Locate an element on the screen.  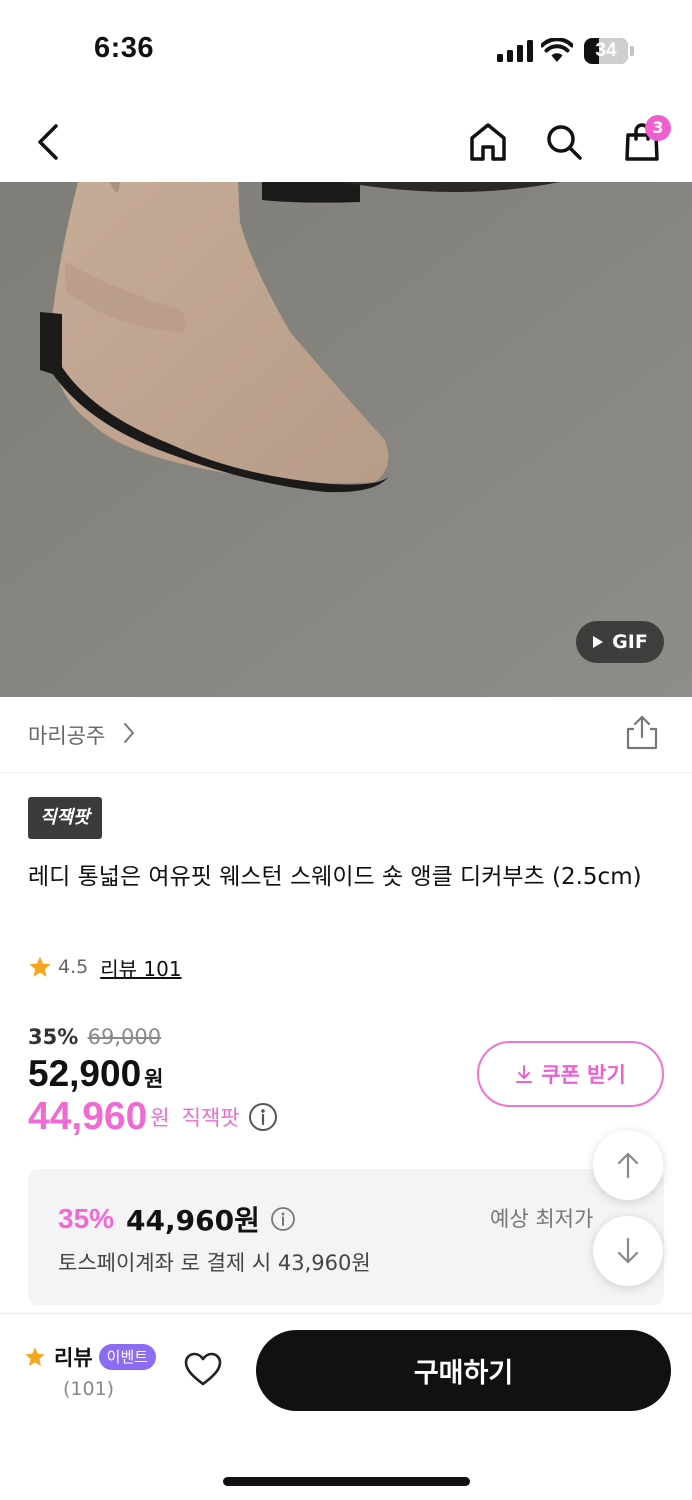
event-badge: 이벤트 is located at coordinates (127, 1357).